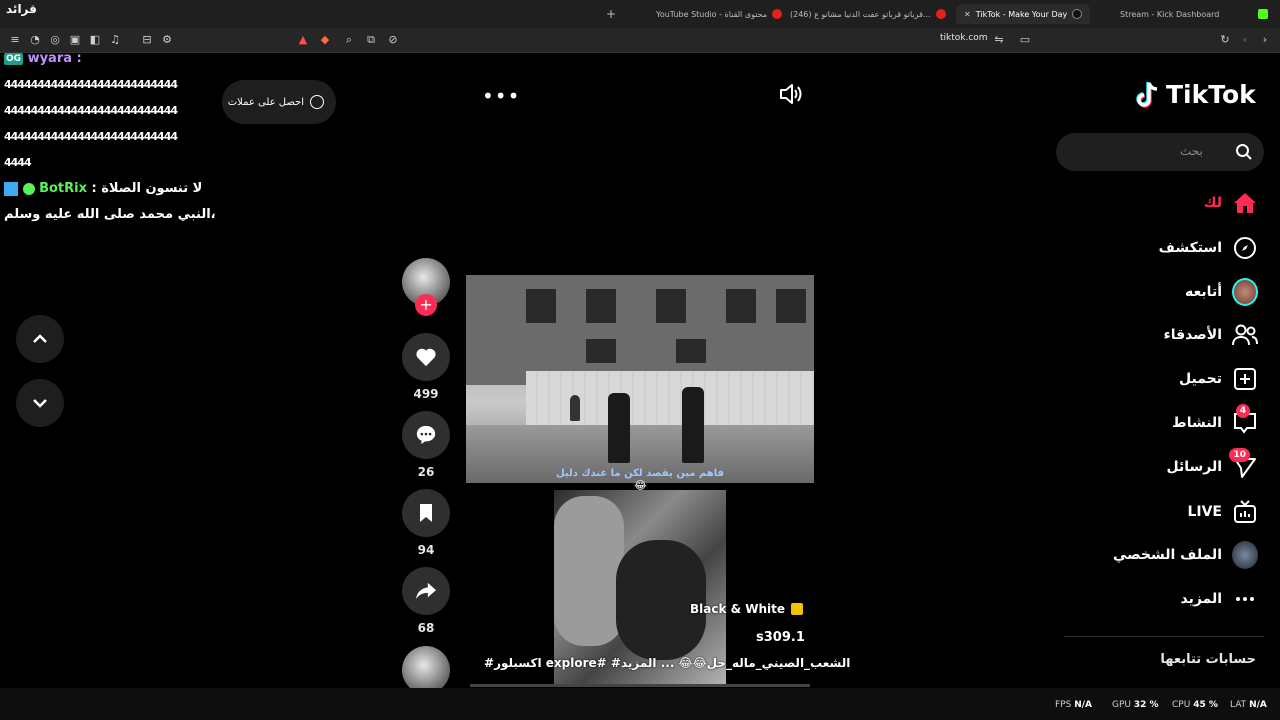  What do you see at coordinates (349, 40) in the screenshot?
I see `search-icon: ⌕` at bounding box center [349, 40].